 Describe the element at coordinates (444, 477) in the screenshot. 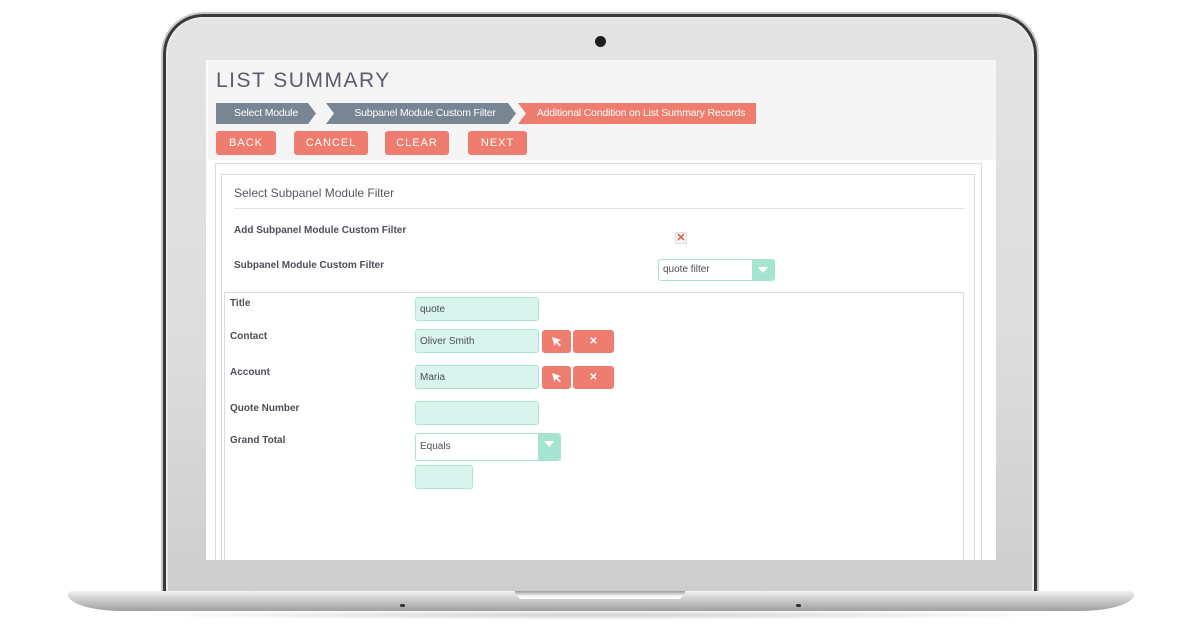

I see `grand-total-value-input` at that location.